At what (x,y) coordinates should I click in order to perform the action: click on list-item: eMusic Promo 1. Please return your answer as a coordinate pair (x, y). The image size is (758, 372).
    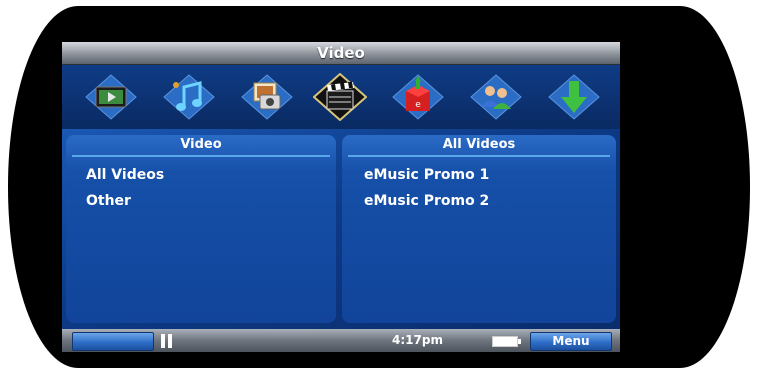
    Looking at the image, I should click on (426, 175).